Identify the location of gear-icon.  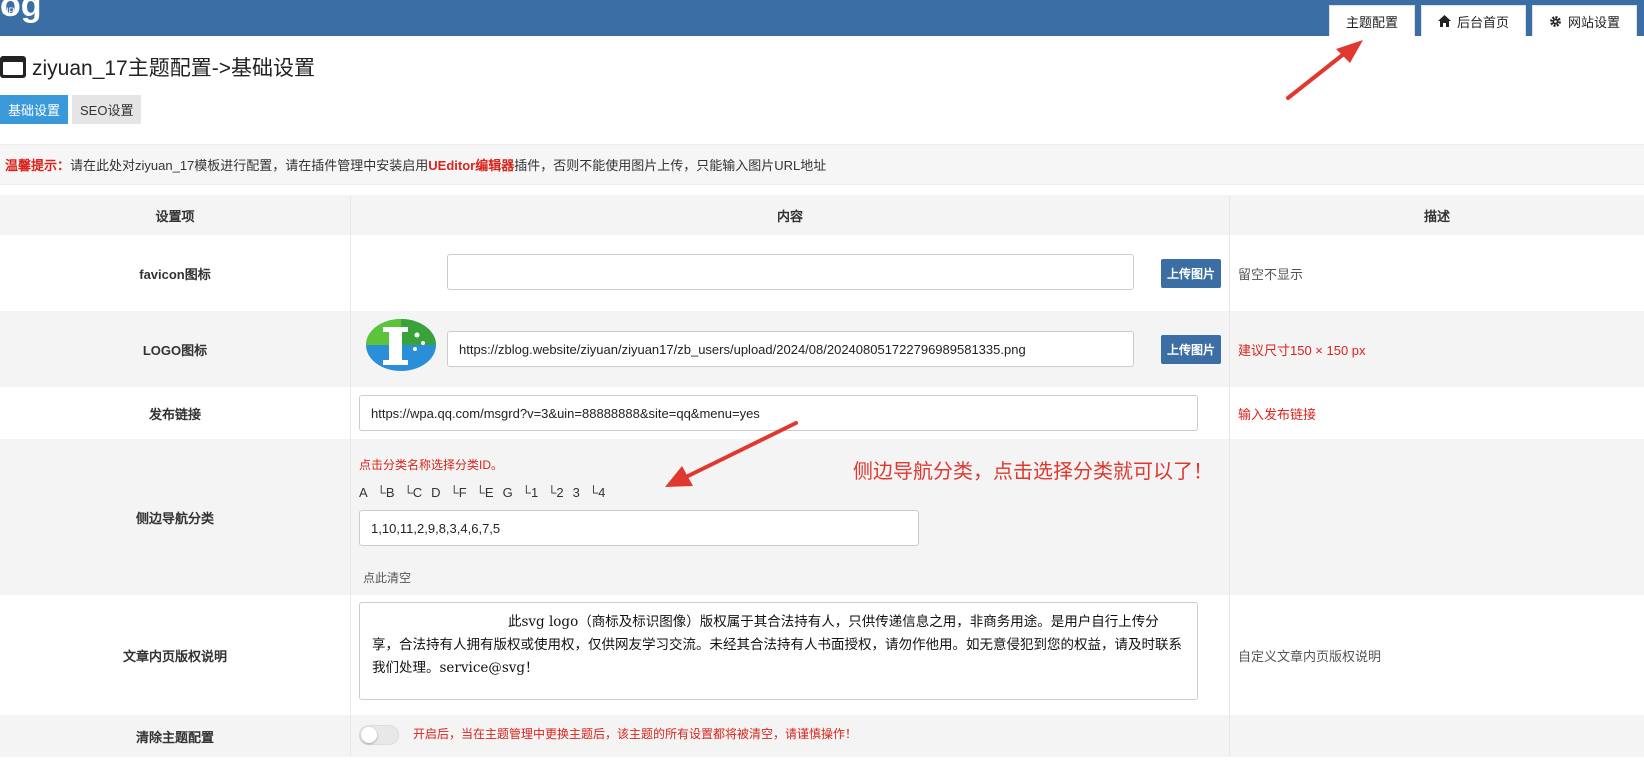
(1555, 21).